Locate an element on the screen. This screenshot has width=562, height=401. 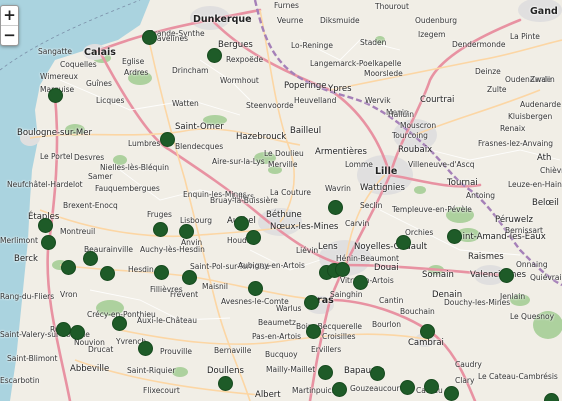
zoom-control: + − is located at coordinates (9, 25).